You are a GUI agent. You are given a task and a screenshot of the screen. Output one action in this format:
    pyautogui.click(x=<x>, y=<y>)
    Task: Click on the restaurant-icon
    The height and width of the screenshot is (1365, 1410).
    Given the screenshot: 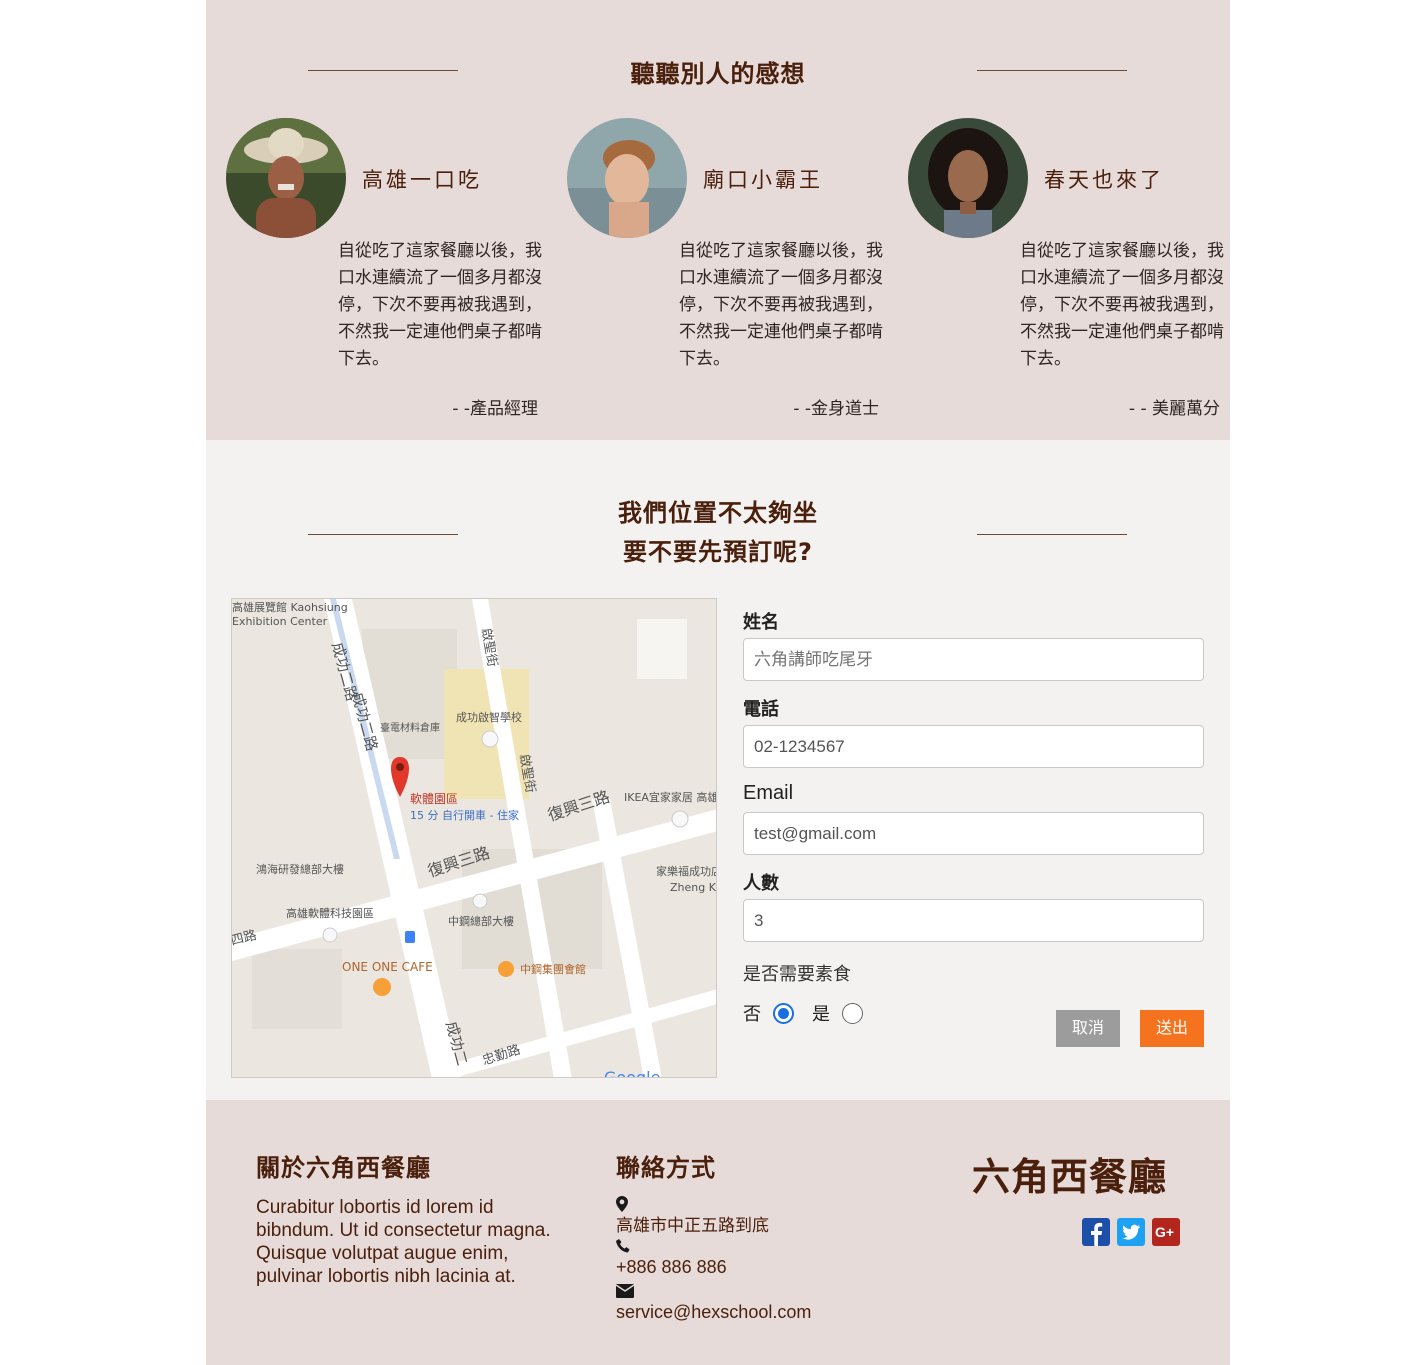 What is the action you would take?
    pyautogui.click(x=506, y=969)
    